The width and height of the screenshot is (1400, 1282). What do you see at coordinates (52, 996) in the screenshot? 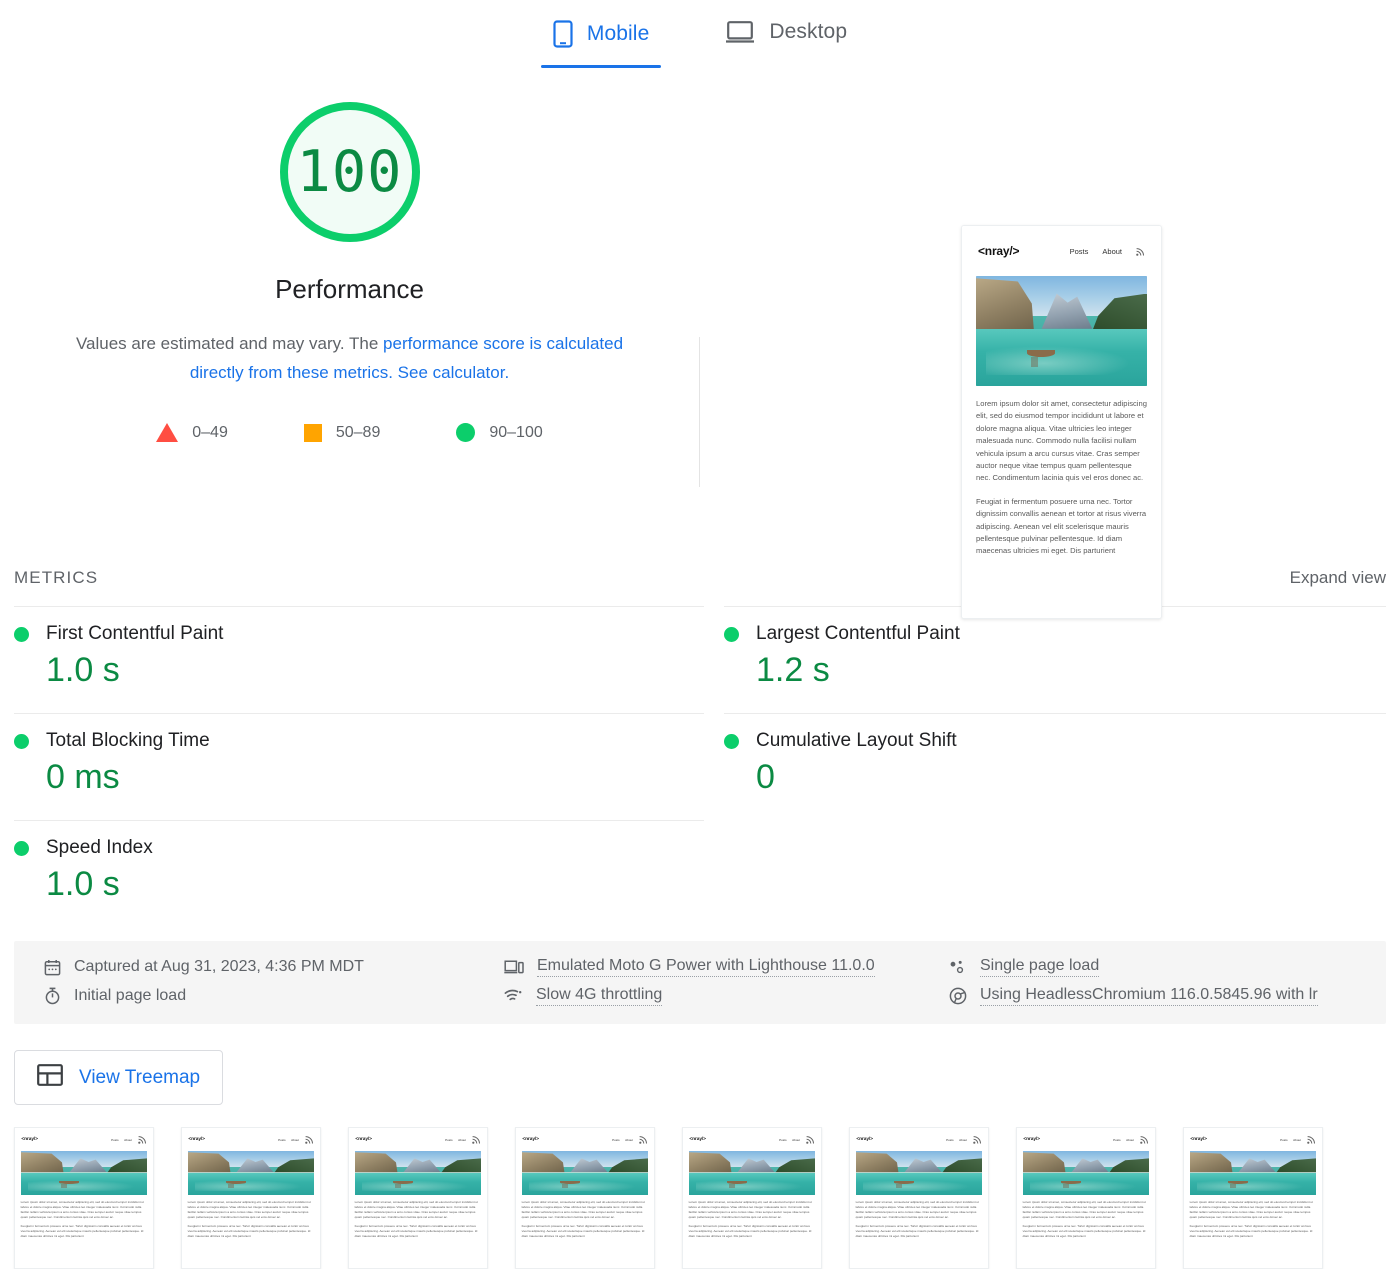
I see `stopwatch-icon` at bounding box center [52, 996].